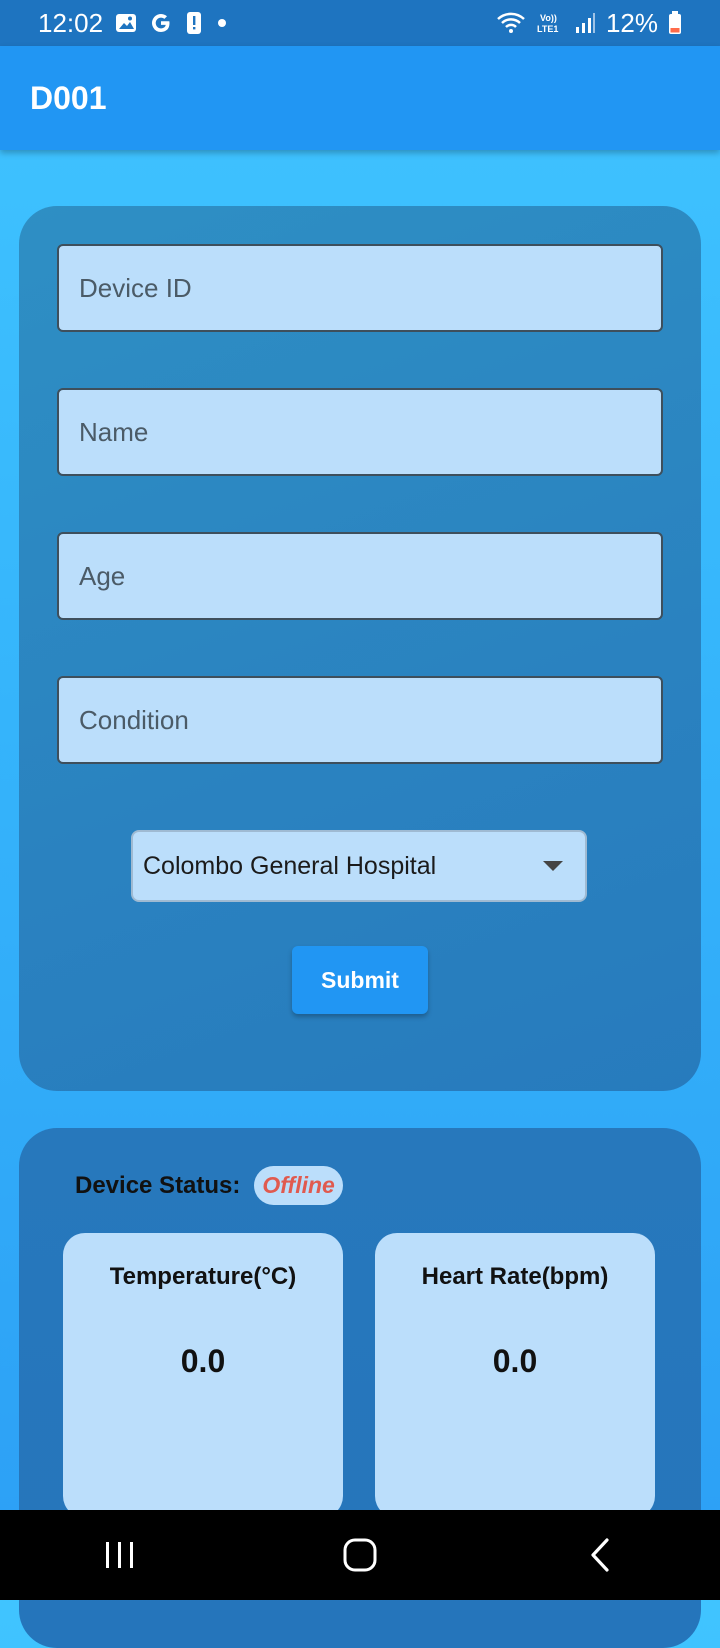 The image size is (720, 1648). I want to click on condition-input, so click(369, 720).